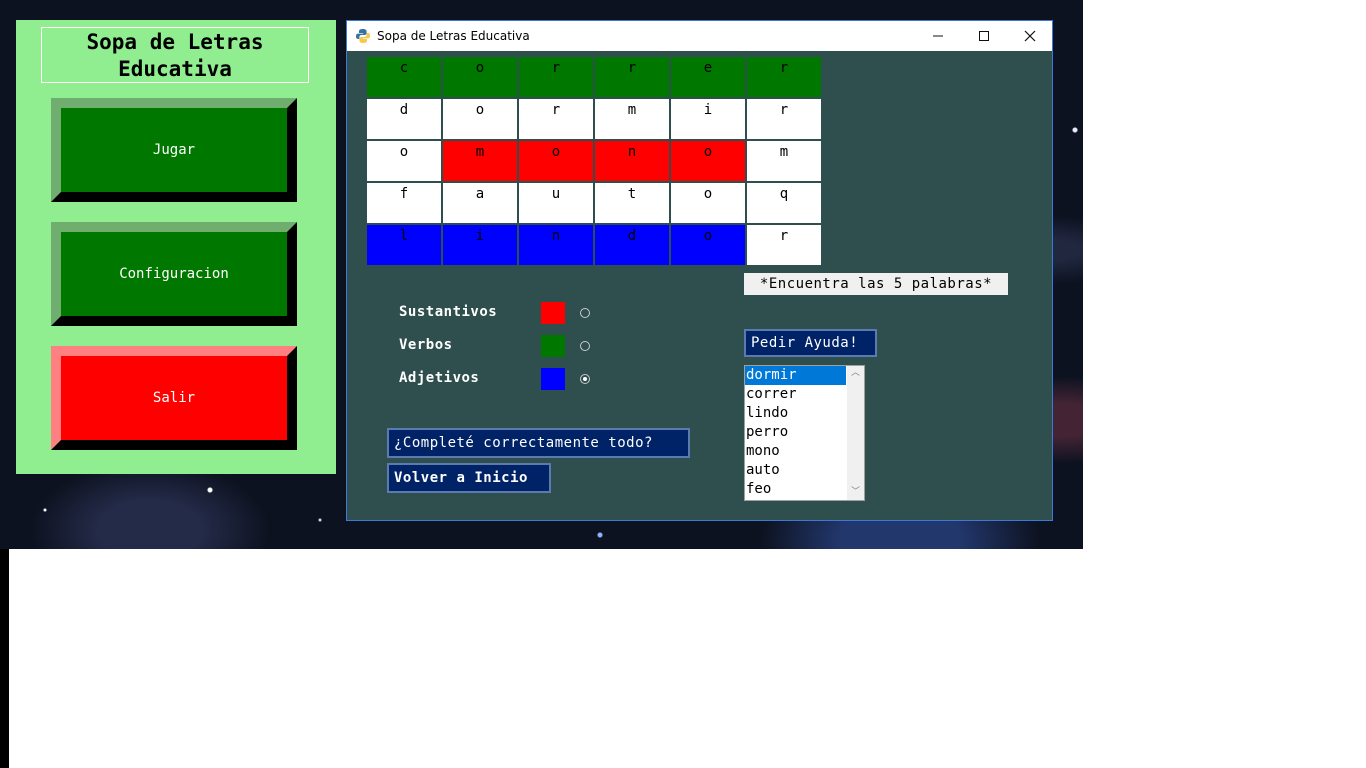 This screenshot has width=1366, height=768. What do you see at coordinates (453, 36) in the screenshot?
I see `window-title: Sopa de Letras Educativa` at bounding box center [453, 36].